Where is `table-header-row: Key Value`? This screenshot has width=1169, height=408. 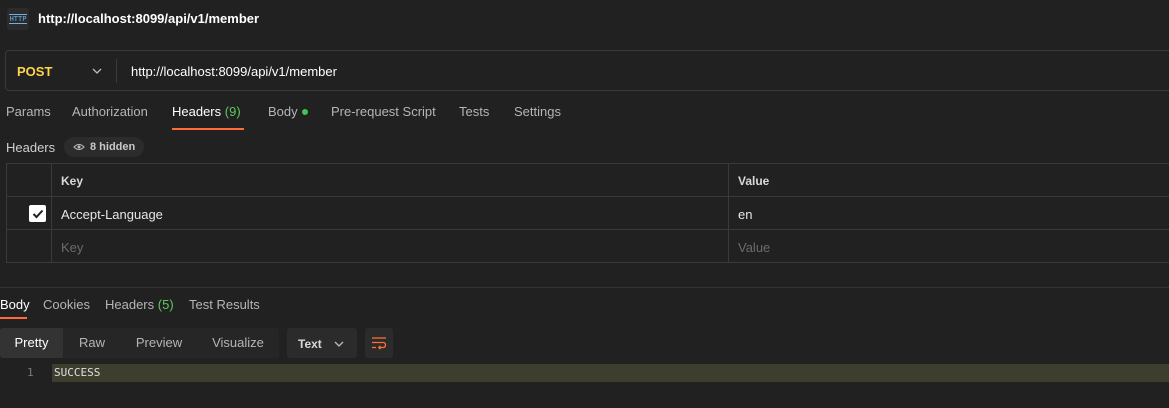 table-header-row: Key Value is located at coordinates (588, 180).